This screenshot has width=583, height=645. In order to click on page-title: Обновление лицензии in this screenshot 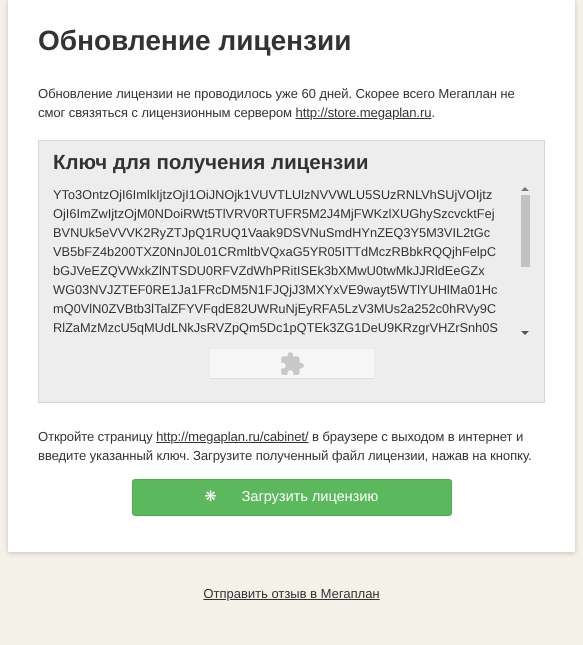, I will do `click(195, 41)`.